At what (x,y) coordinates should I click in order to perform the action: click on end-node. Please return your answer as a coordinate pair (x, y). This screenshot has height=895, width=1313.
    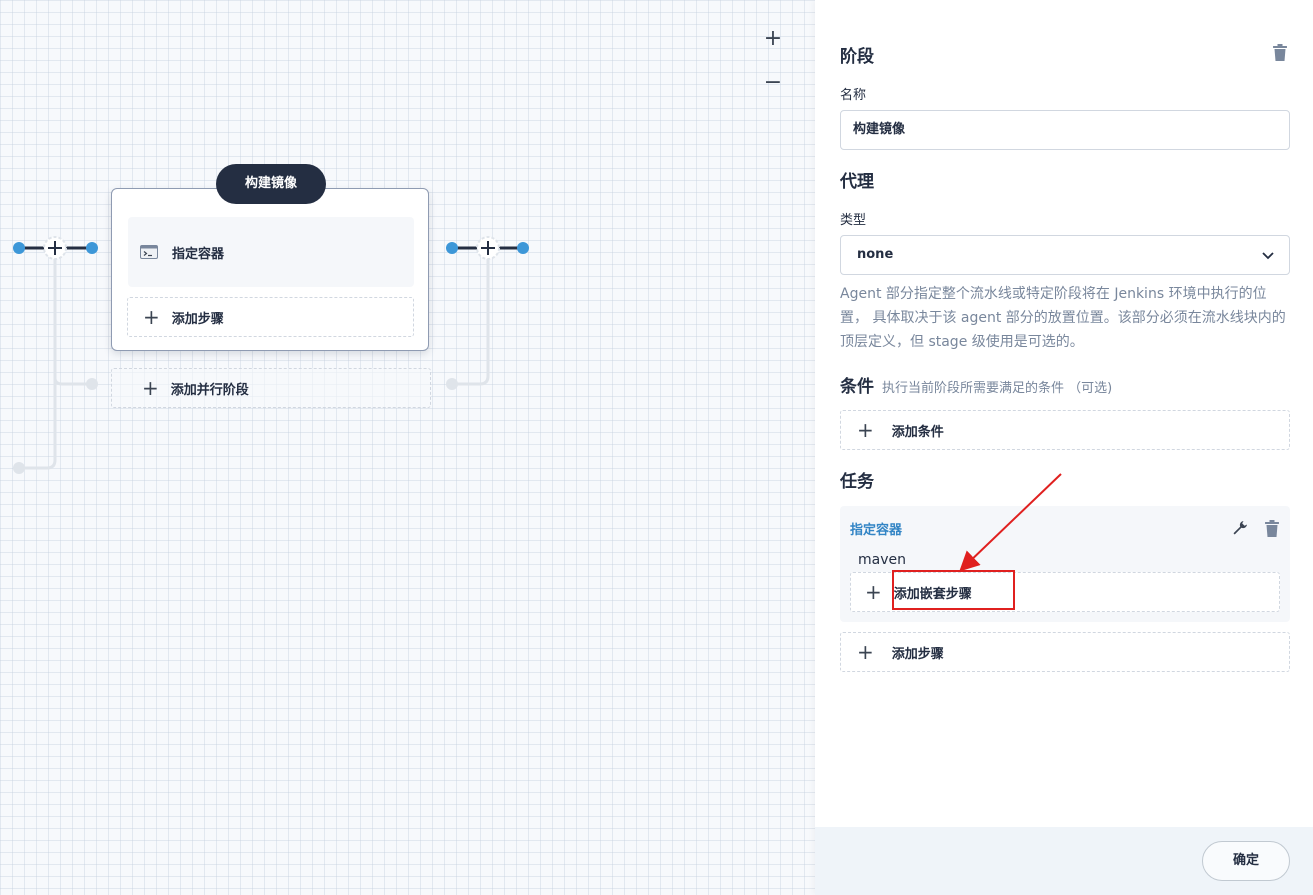
    Looking at the image, I should click on (523, 248).